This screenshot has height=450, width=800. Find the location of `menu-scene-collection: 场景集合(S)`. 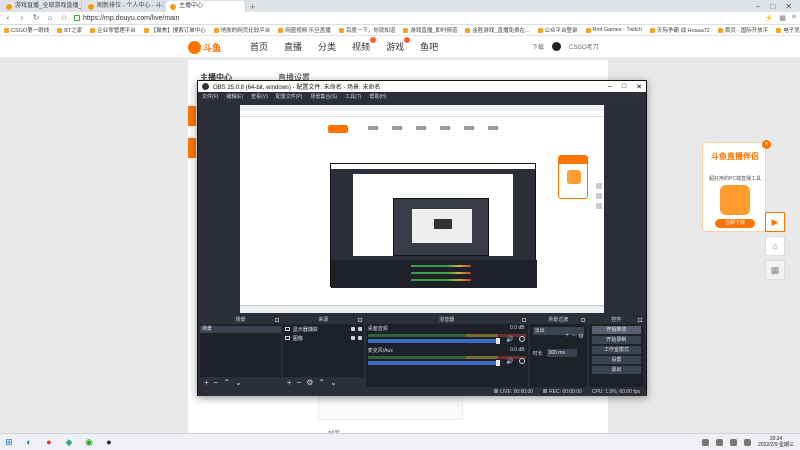

menu-scene-collection: 场景集合(S) is located at coordinates (323, 96).